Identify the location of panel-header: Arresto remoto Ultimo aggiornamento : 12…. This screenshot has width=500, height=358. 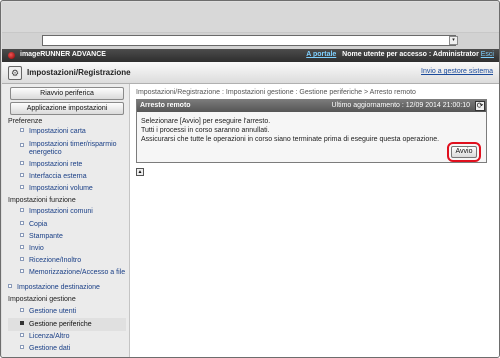
(311, 106).